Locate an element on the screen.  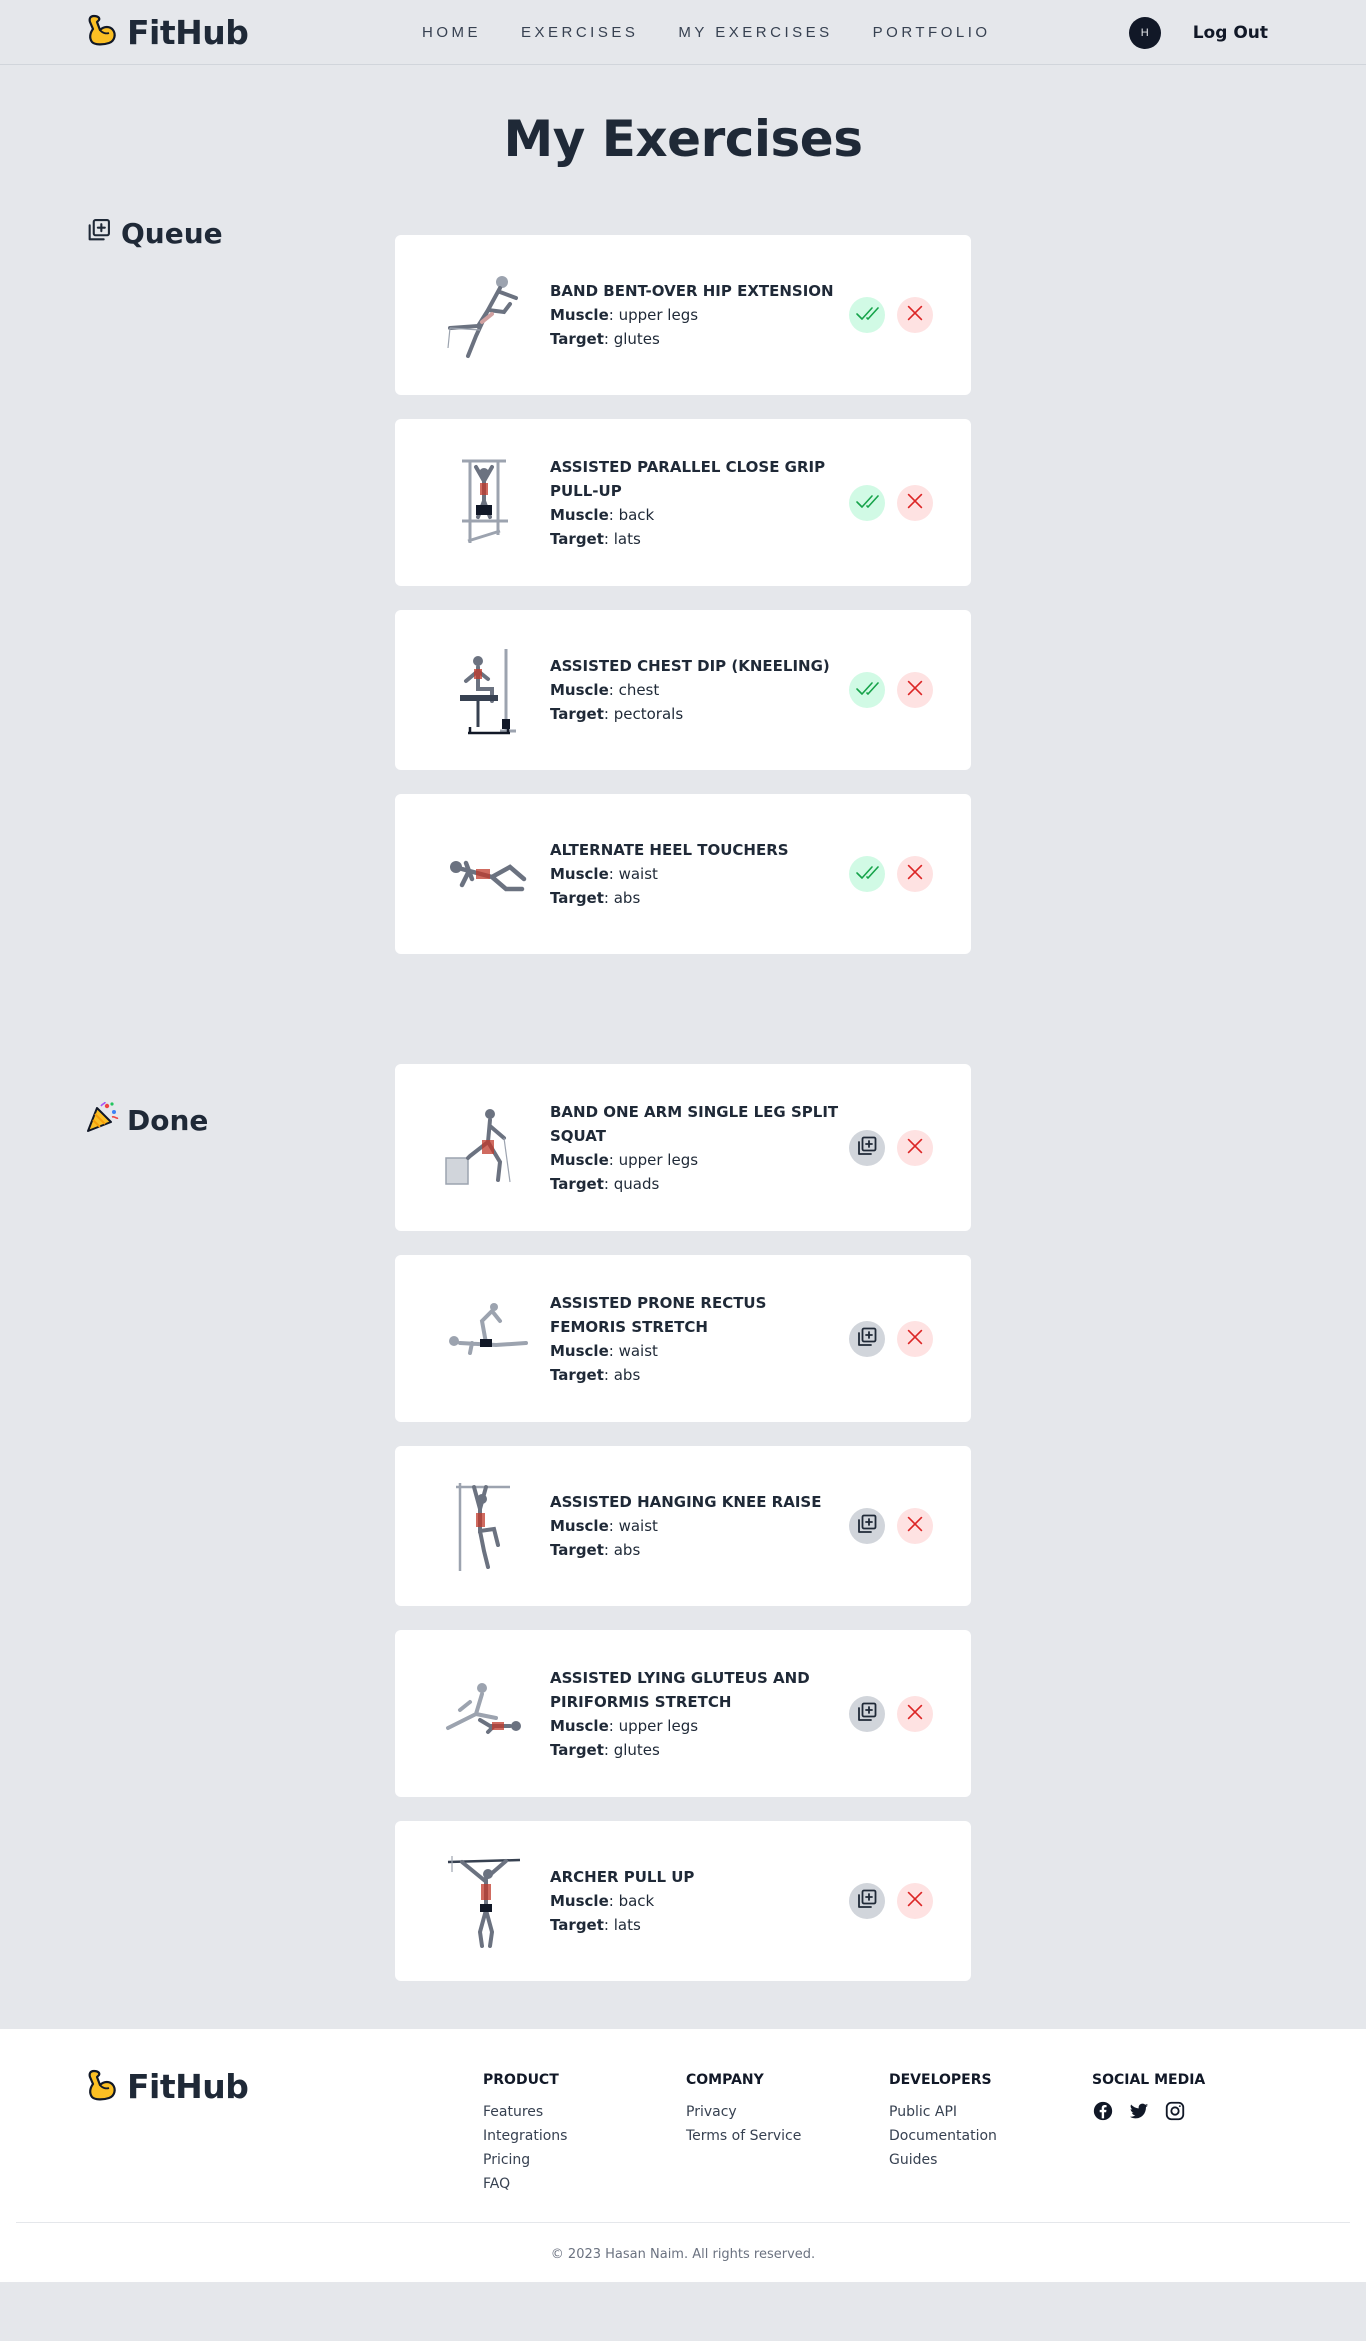
social-links is located at coordinates (1148, 2111).